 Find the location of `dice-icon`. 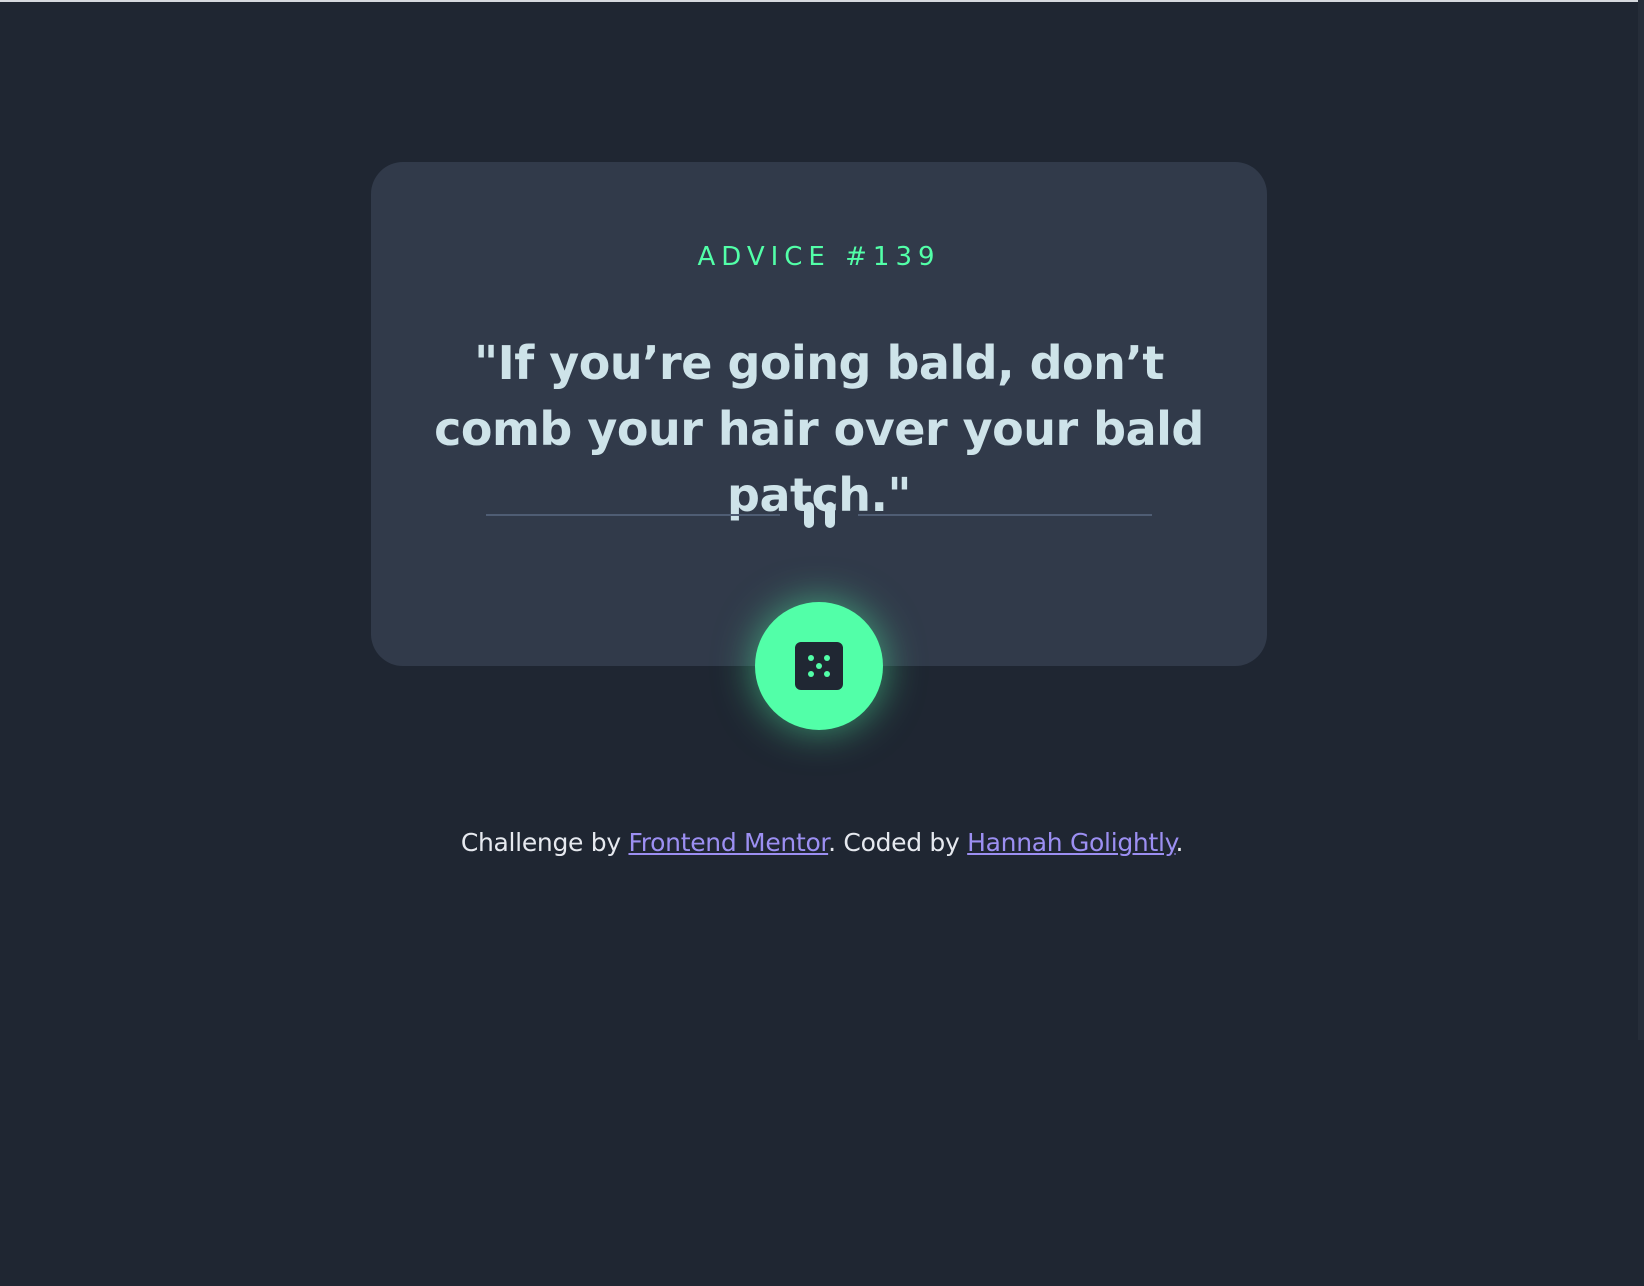

dice-icon is located at coordinates (819, 666).